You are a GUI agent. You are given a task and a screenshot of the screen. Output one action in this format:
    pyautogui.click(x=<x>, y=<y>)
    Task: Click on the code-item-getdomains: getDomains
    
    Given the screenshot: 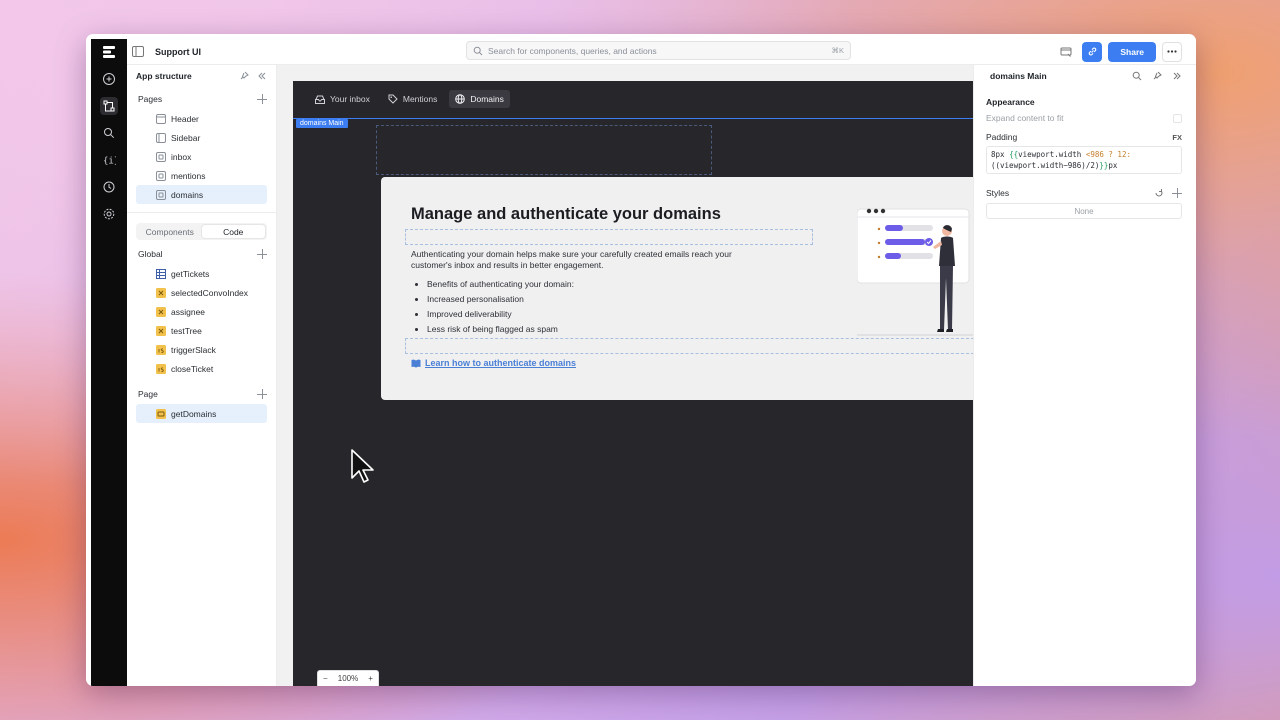 What is the action you would take?
    pyautogui.click(x=201, y=413)
    